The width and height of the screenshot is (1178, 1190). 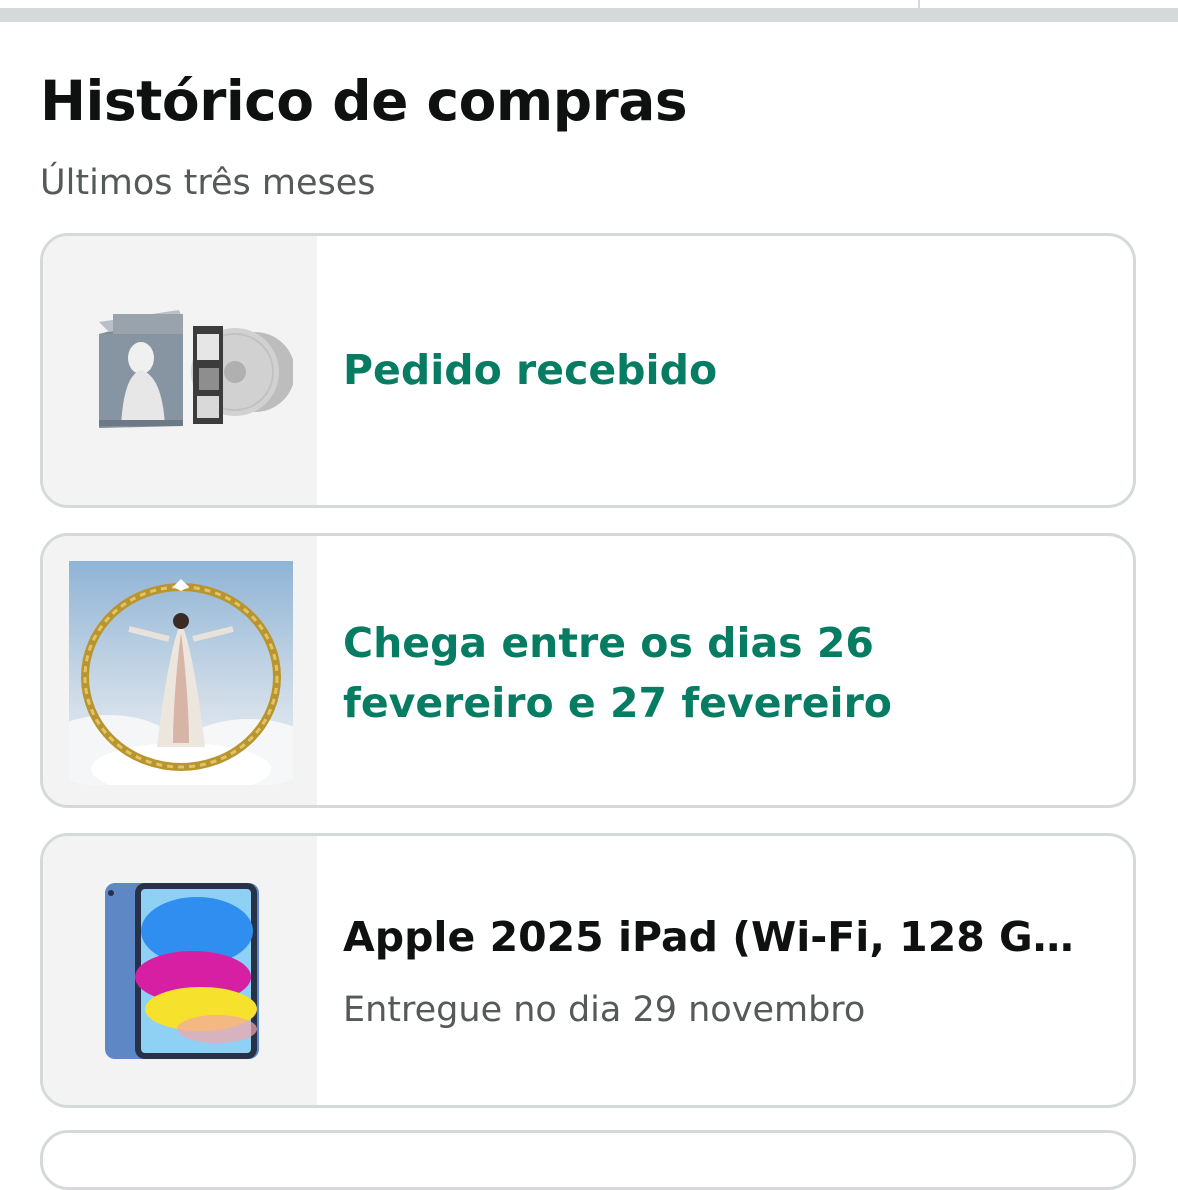 I want to click on tab-divider, so click(x=919, y=4).